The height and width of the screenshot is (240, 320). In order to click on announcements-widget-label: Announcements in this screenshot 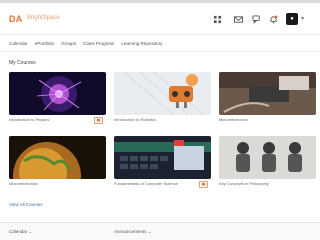, I will do `click(130, 231)`.